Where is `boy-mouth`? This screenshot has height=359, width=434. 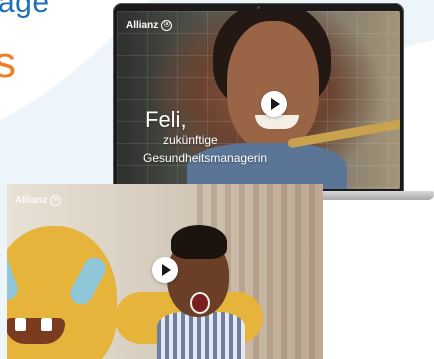
boy-mouth is located at coordinates (200, 303).